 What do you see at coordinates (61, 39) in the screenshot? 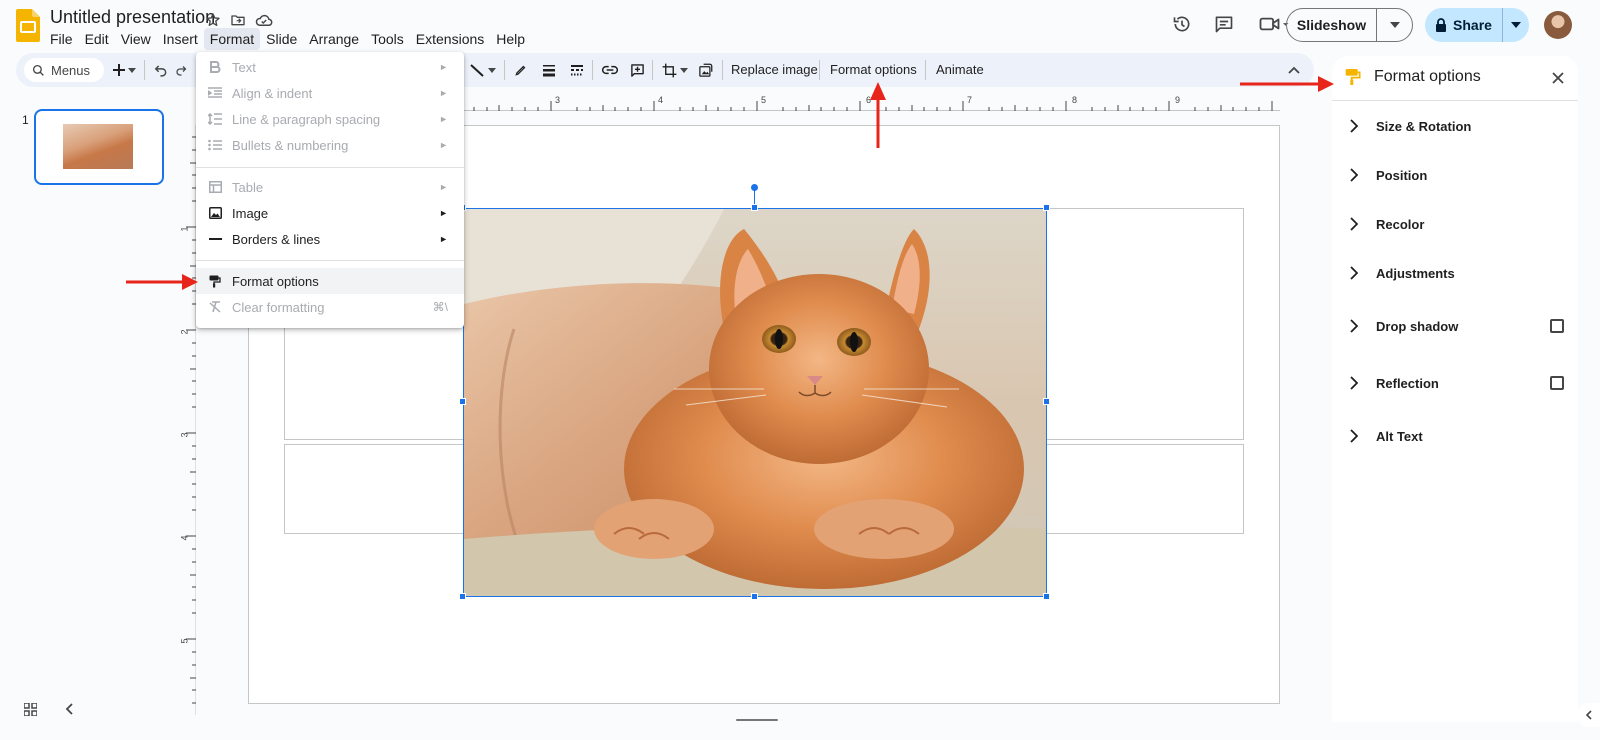
I see `menu-file: File` at bounding box center [61, 39].